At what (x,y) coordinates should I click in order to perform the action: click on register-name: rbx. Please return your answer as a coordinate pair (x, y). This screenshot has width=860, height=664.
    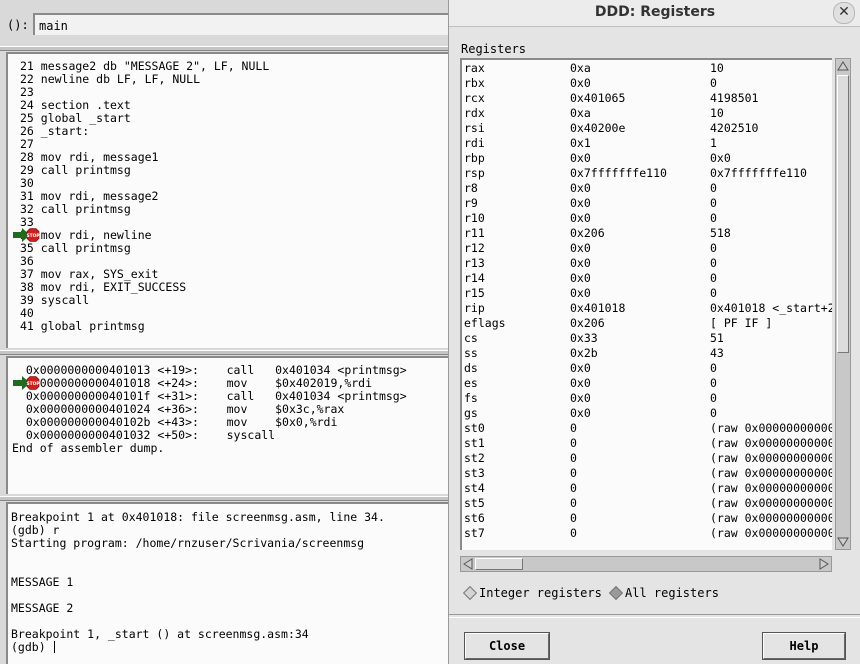
    Looking at the image, I should click on (474, 83).